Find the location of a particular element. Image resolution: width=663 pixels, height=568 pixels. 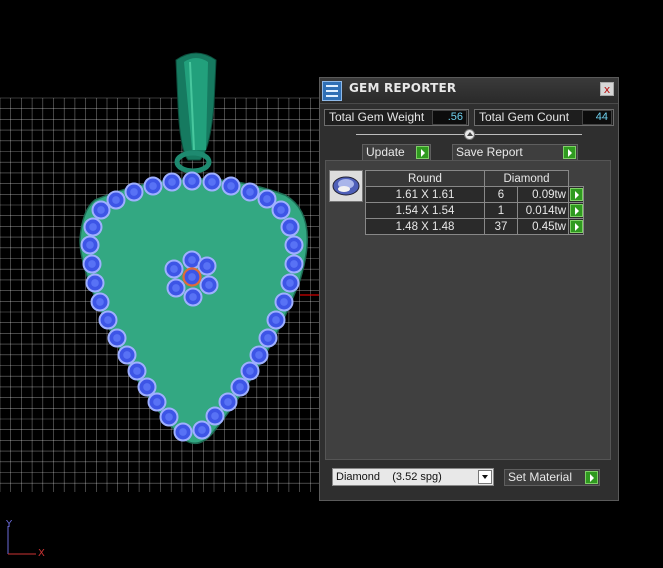

save-report-button: Save Report is located at coordinates (515, 152).